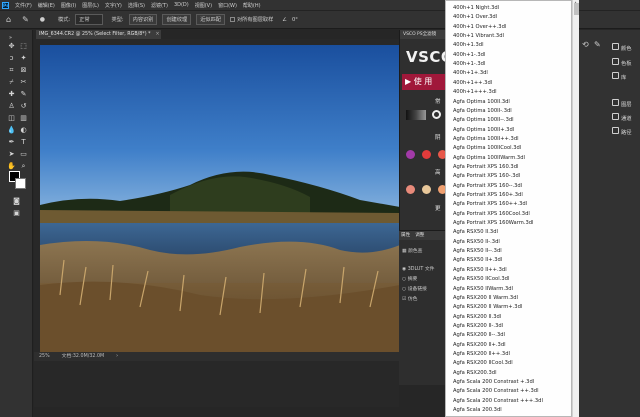 Image resolution: width=640 pixels, height=417 pixels. What do you see at coordinates (597, 44) in the screenshot?
I see `brush-settings-icon: ✎` at bounding box center [597, 44].